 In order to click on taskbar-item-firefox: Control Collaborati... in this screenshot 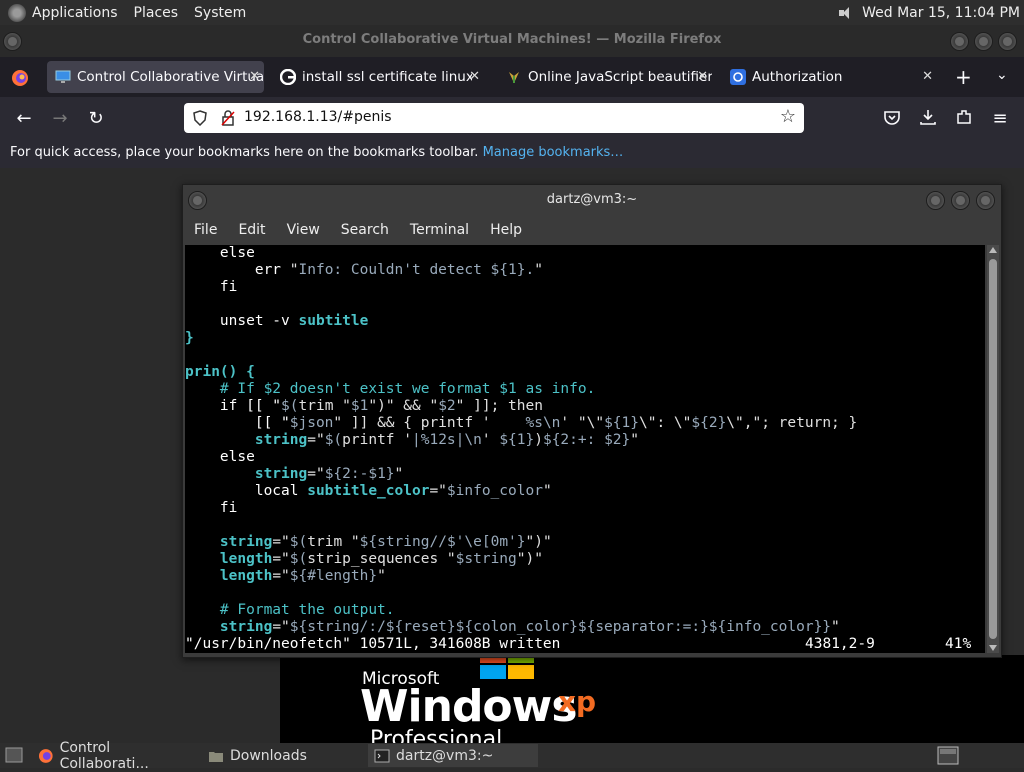, I will do `click(116, 756)`.